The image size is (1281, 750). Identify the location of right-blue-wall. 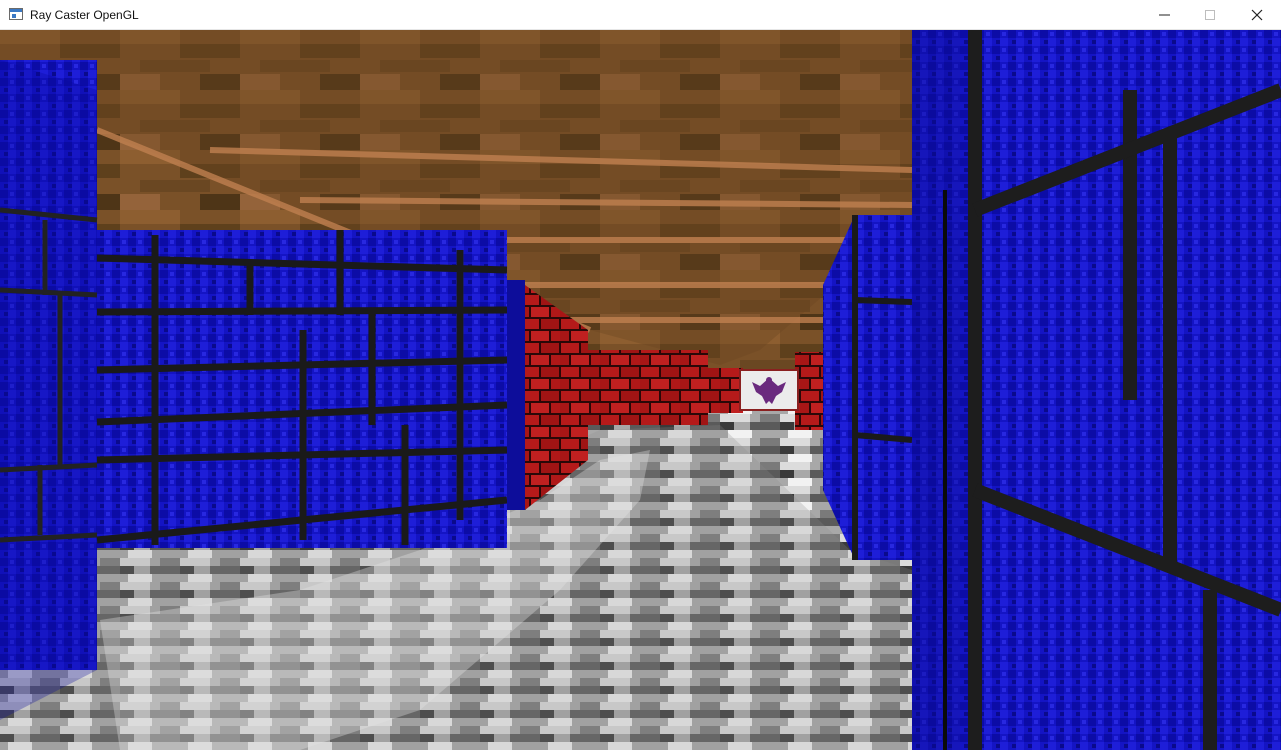
(867, 387).